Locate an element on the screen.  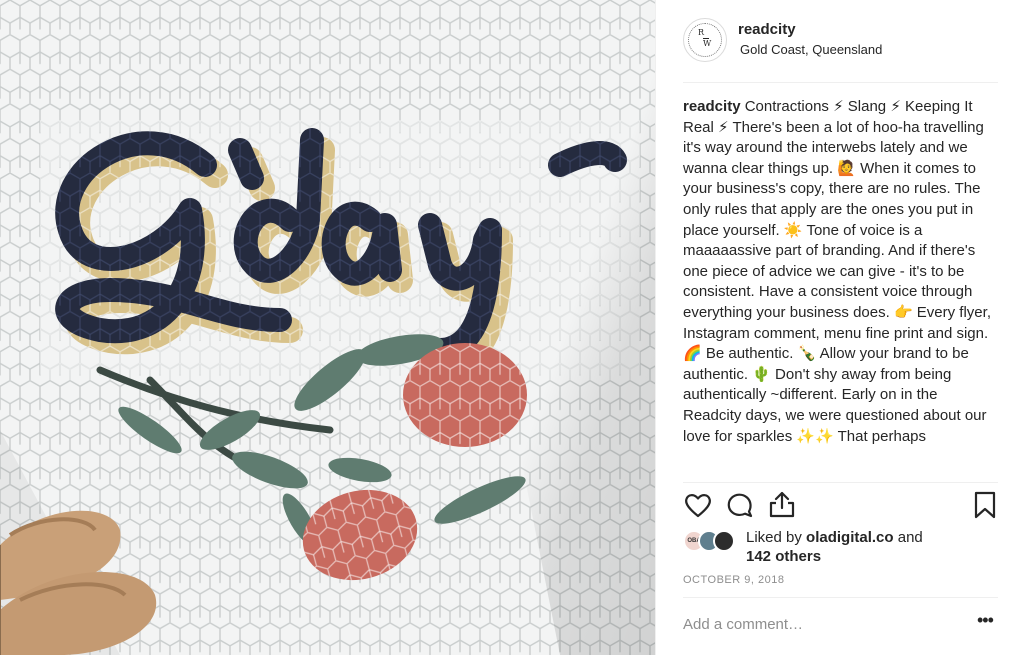
logo-letter-r: R is located at coordinates (701, 32).